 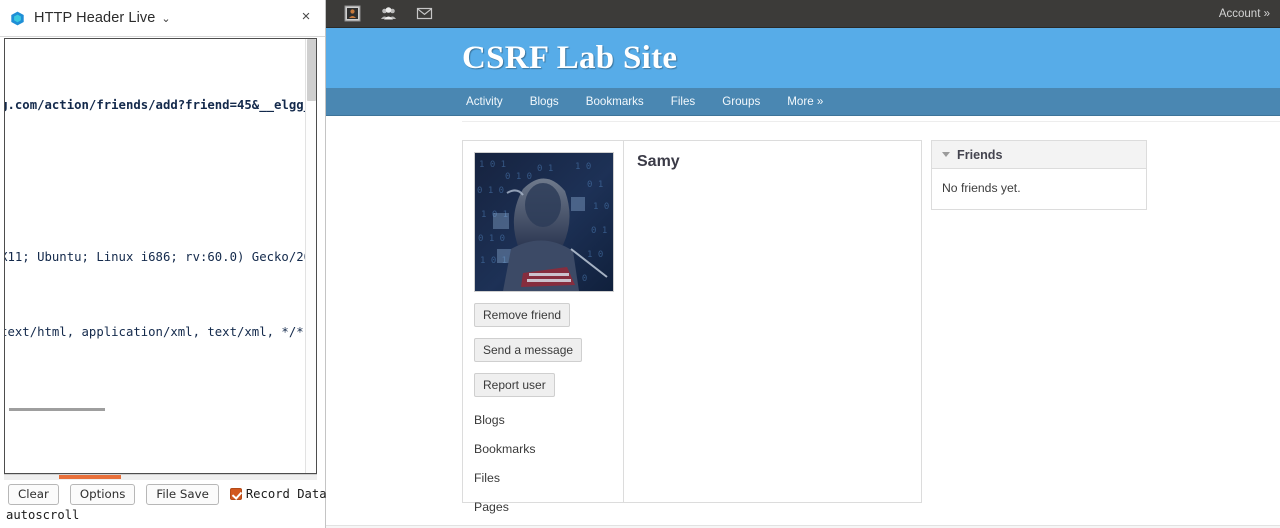 I want to click on topbar-icon-group, so click(x=388, y=13).